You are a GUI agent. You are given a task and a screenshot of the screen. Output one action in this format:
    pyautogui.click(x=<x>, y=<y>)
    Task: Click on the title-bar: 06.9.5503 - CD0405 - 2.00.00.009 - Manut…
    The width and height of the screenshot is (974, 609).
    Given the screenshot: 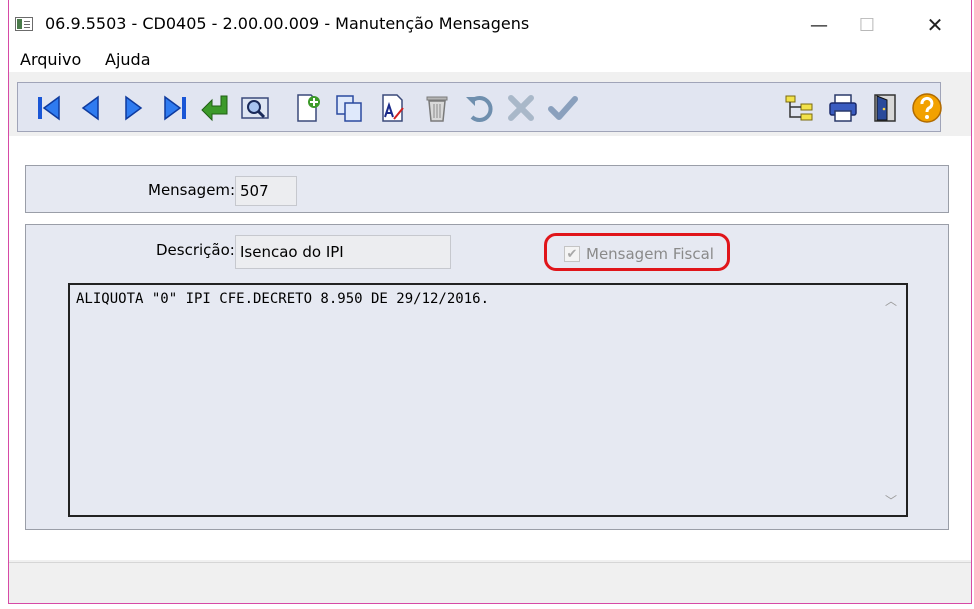 What is the action you would take?
    pyautogui.click(x=490, y=24)
    